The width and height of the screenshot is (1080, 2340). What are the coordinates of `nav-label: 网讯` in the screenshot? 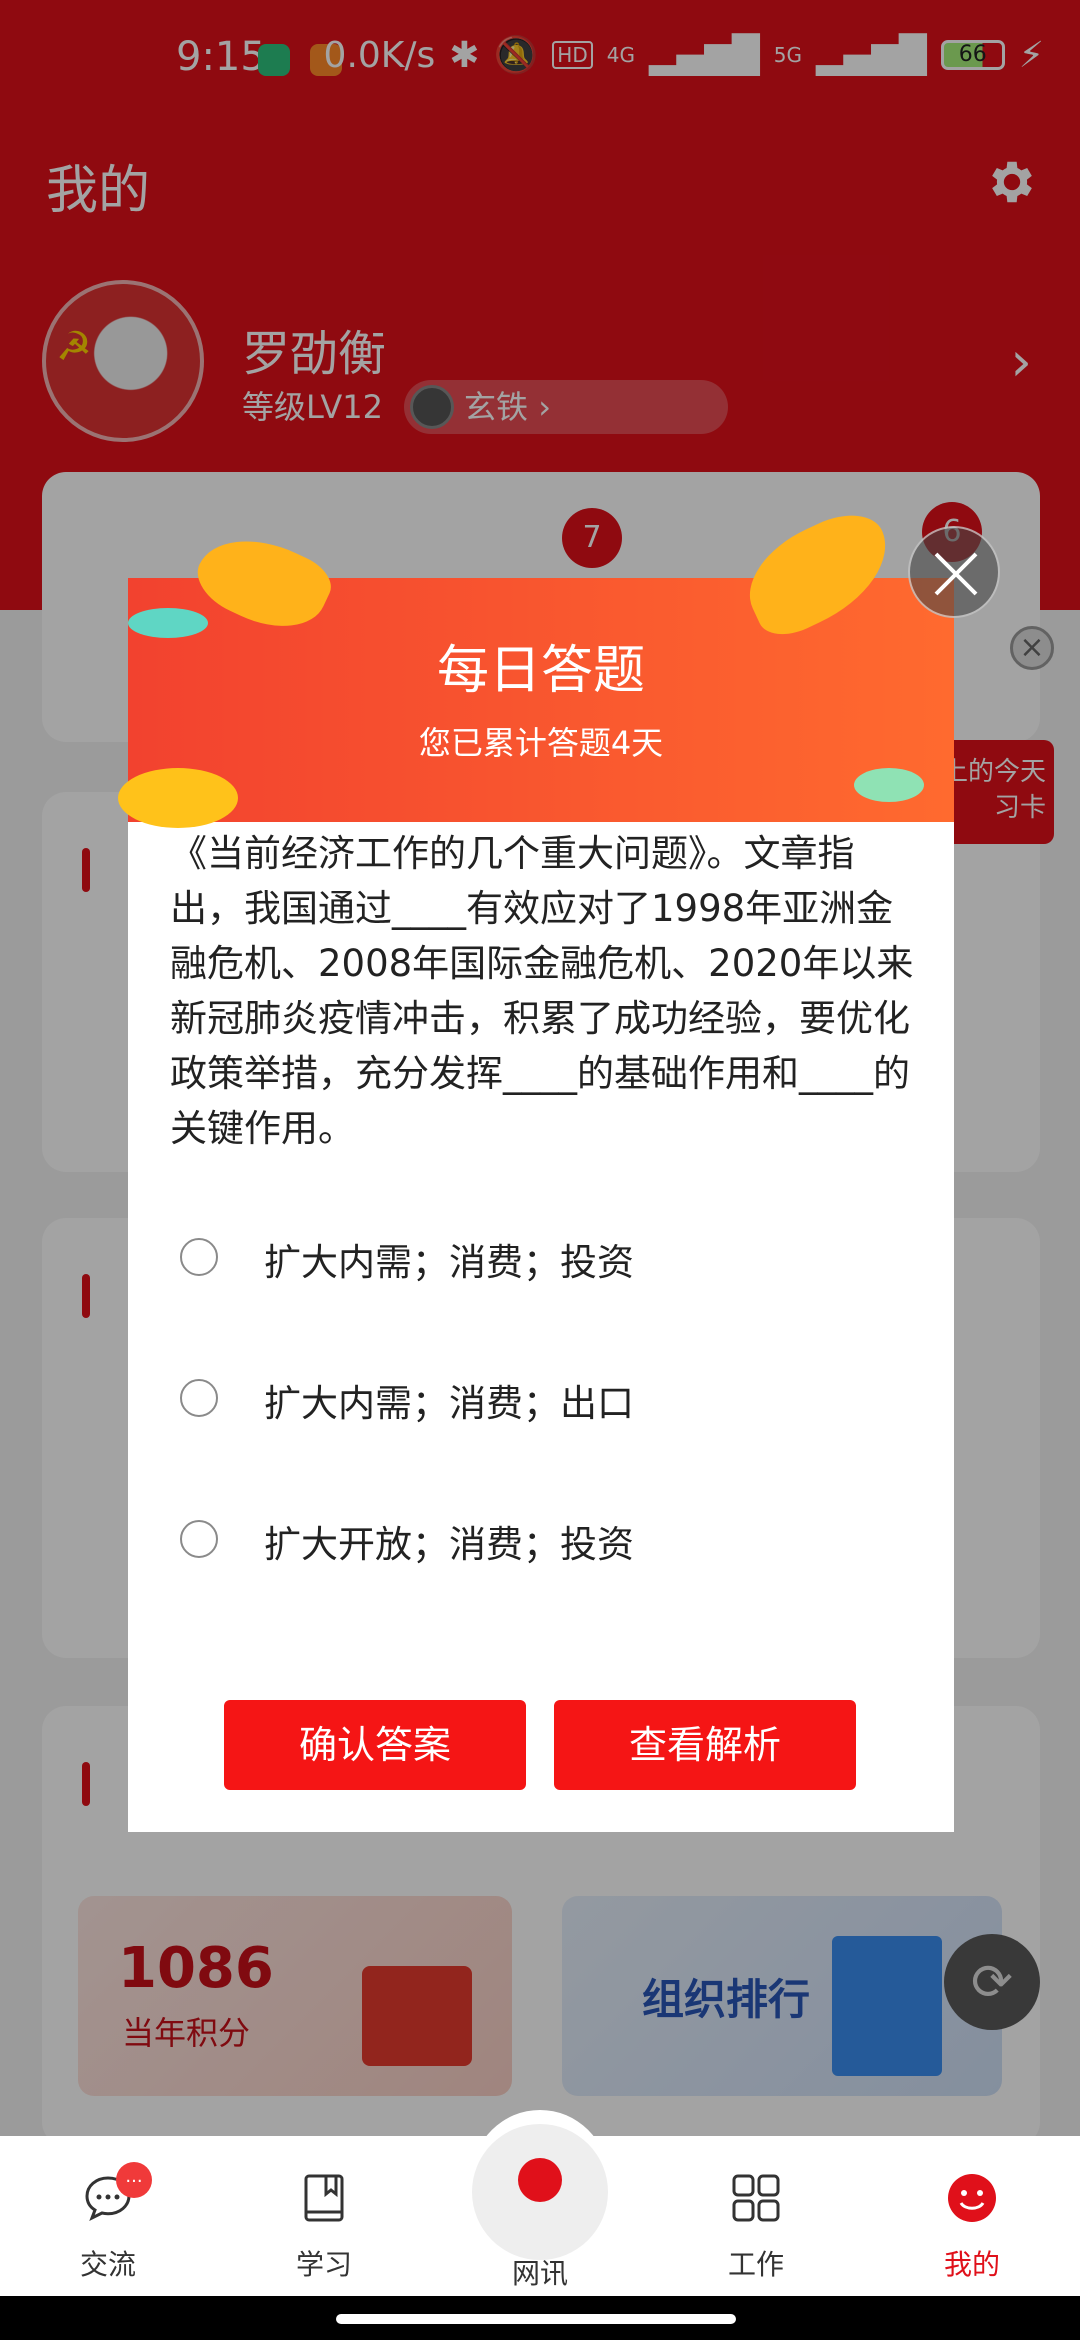 It's located at (539, 2273).